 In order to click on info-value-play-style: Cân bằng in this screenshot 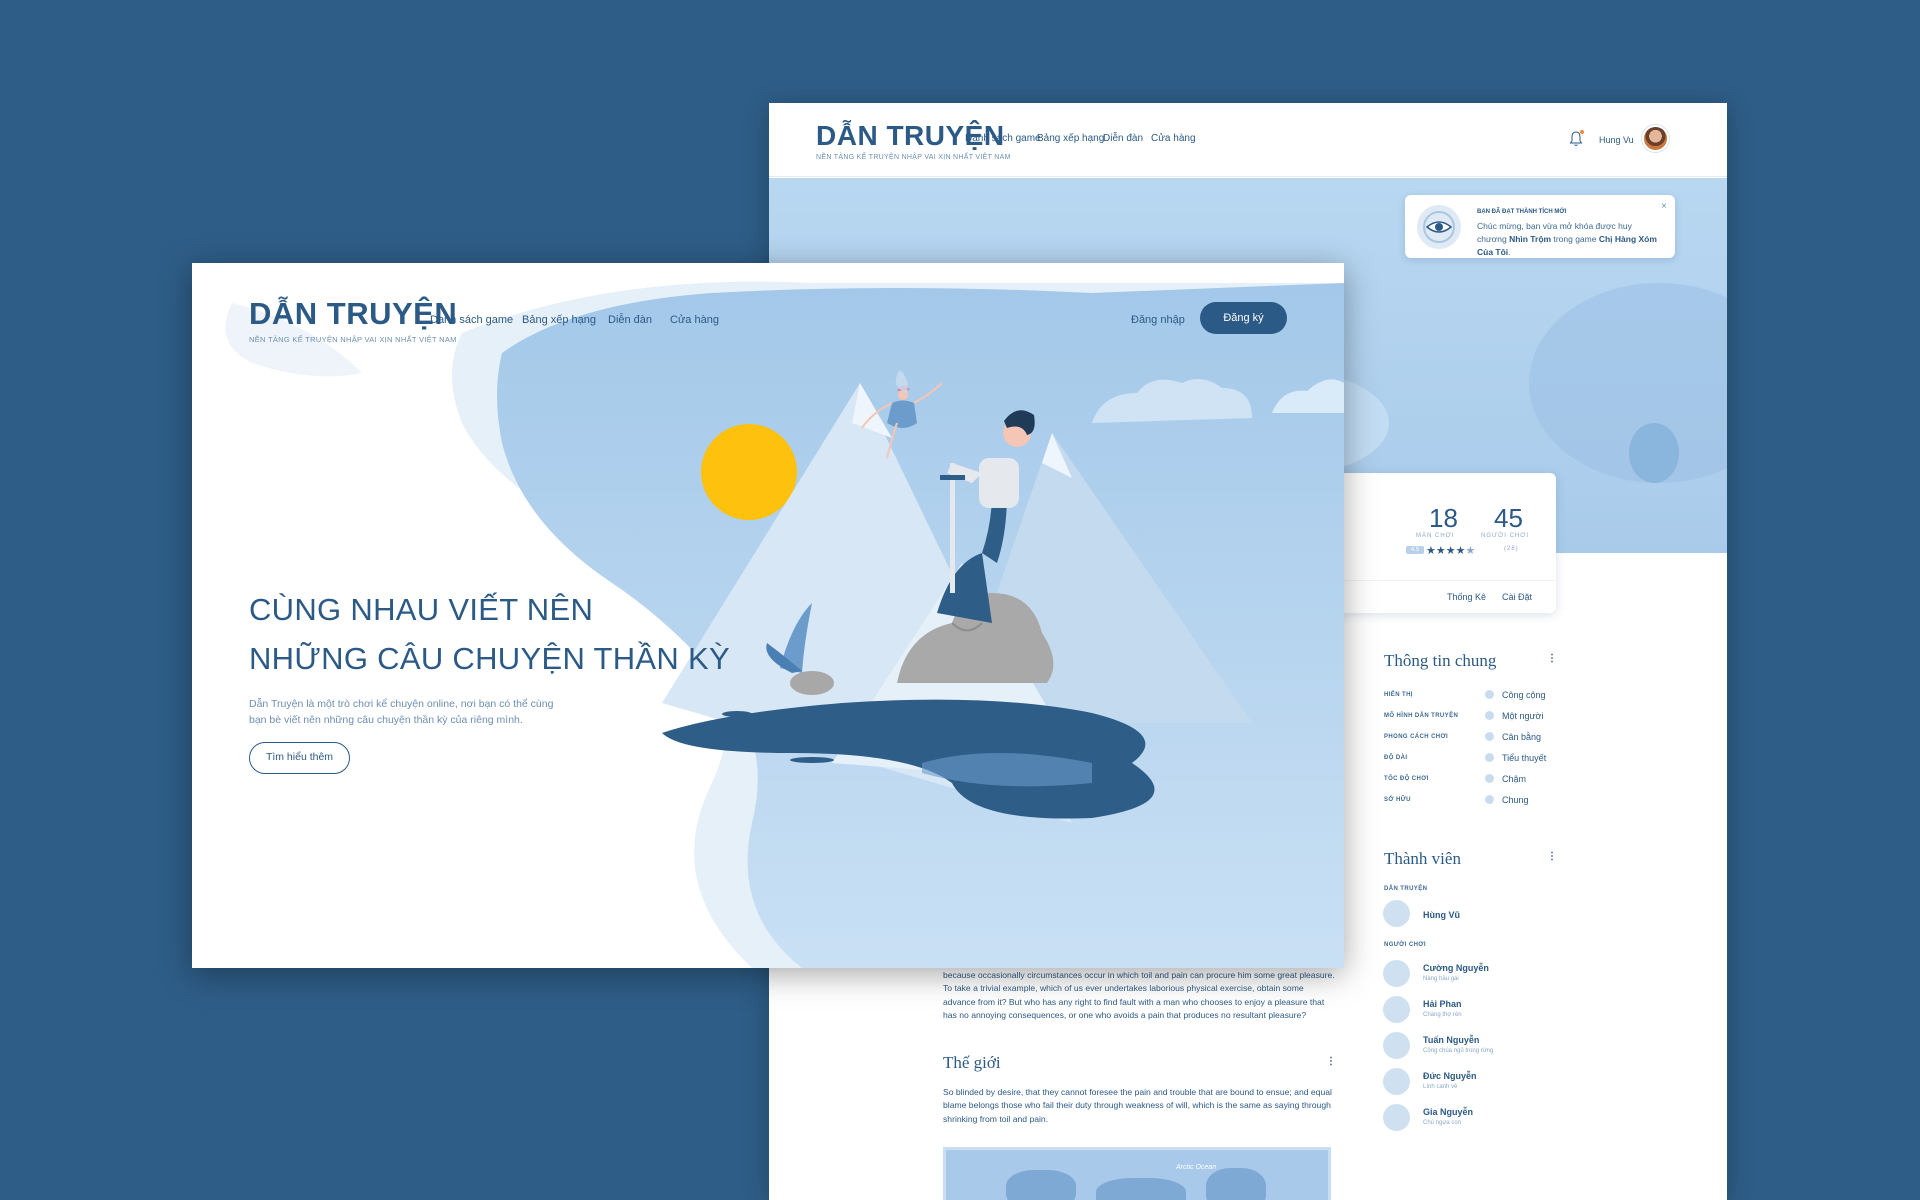, I will do `click(1522, 737)`.